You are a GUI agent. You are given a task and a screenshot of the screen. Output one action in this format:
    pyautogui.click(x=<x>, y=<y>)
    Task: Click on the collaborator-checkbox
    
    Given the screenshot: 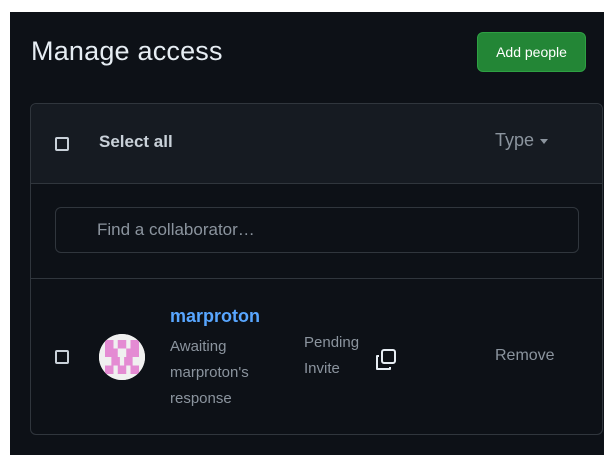 What is the action you would take?
    pyautogui.click(x=62, y=357)
    